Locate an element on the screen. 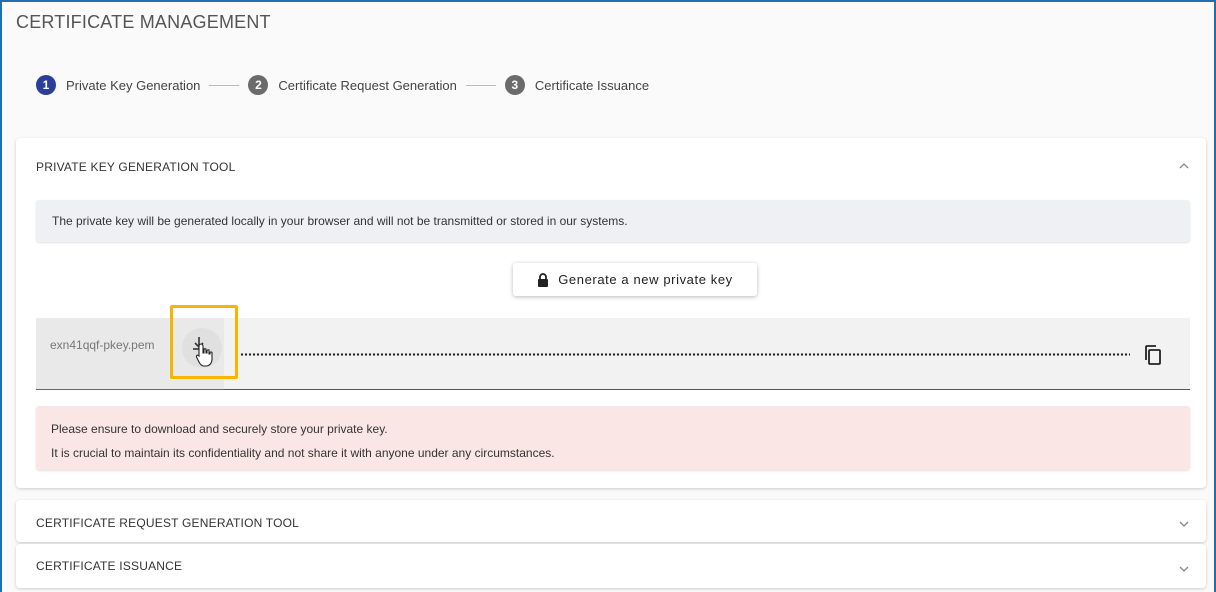  step-number: 2 is located at coordinates (258, 85).